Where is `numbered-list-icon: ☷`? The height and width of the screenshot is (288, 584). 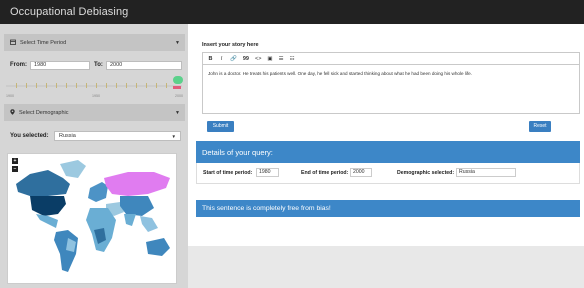
numbered-list-icon: ☷ is located at coordinates (292, 59).